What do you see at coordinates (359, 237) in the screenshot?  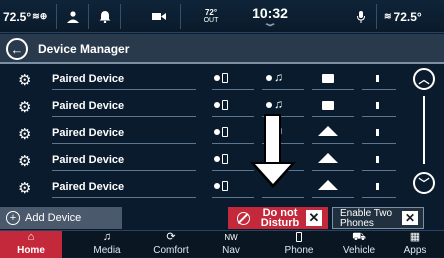 I see `car-icon: ⛟` at bounding box center [359, 237].